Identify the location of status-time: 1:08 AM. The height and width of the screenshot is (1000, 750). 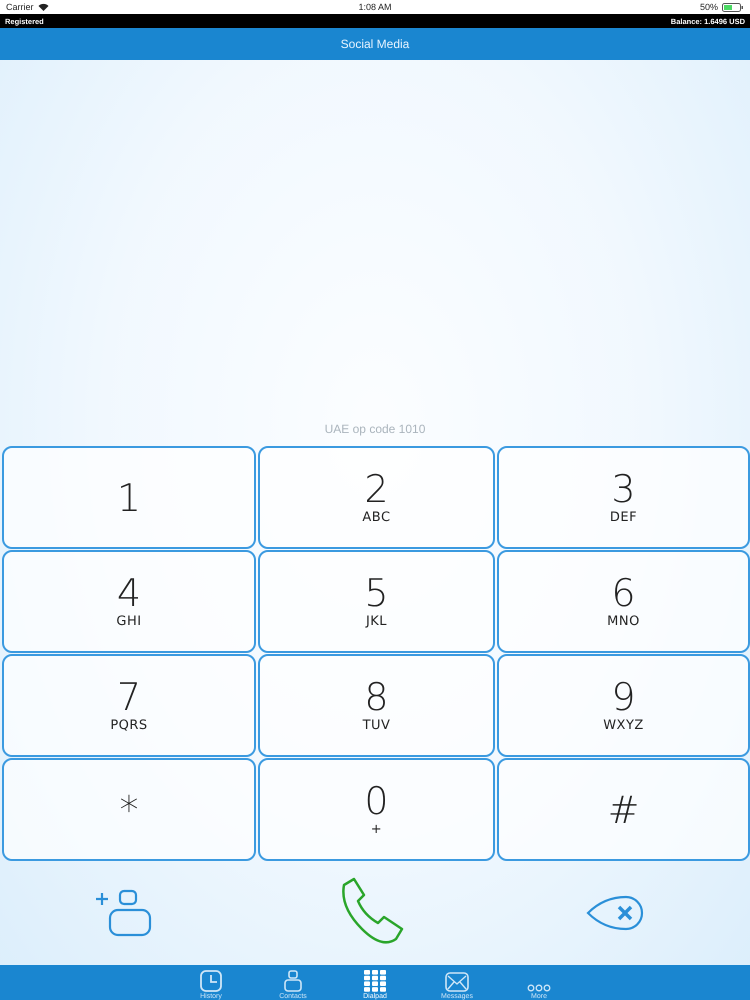
(375, 7).